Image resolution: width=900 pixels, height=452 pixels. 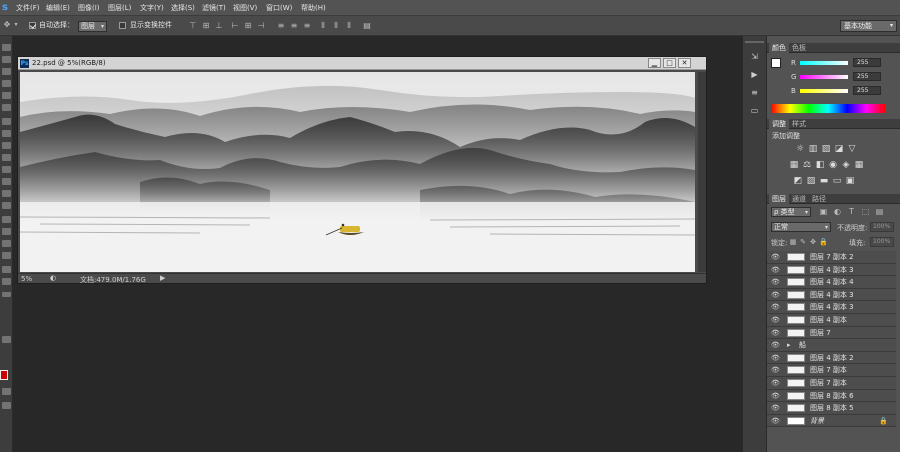 I want to click on marquee-tool-icon, so click(x=6, y=59).